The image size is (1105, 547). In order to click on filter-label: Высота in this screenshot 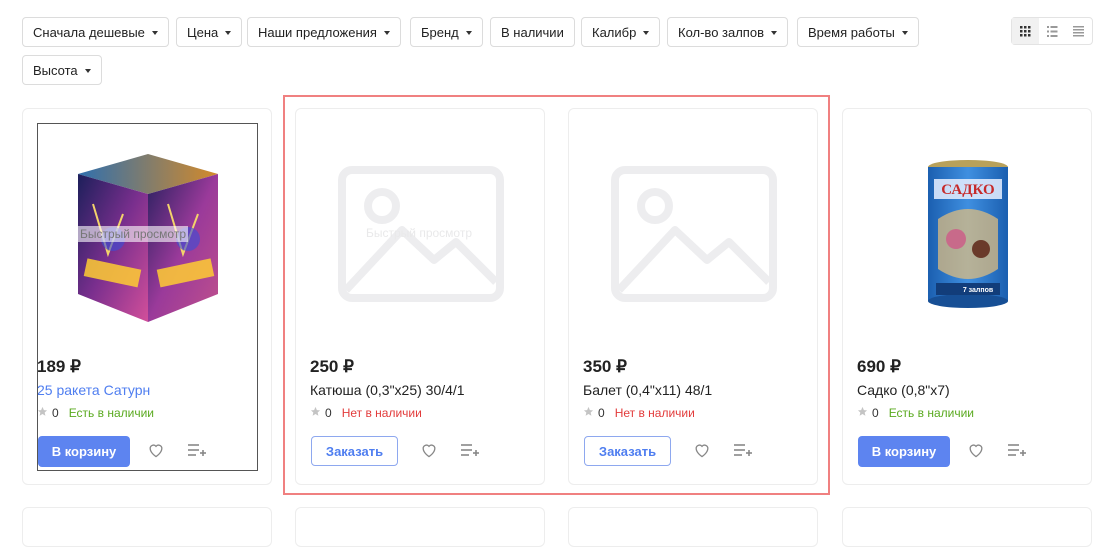, I will do `click(55, 70)`.